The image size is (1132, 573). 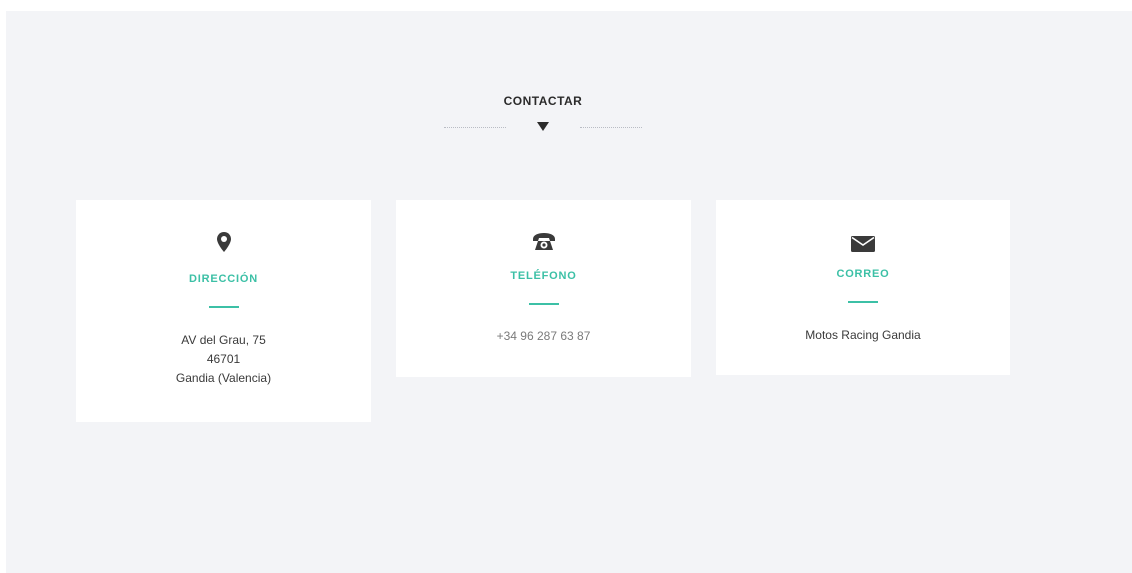 I want to click on card-title-address: DIRECCIÓN, so click(x=223, y=279).